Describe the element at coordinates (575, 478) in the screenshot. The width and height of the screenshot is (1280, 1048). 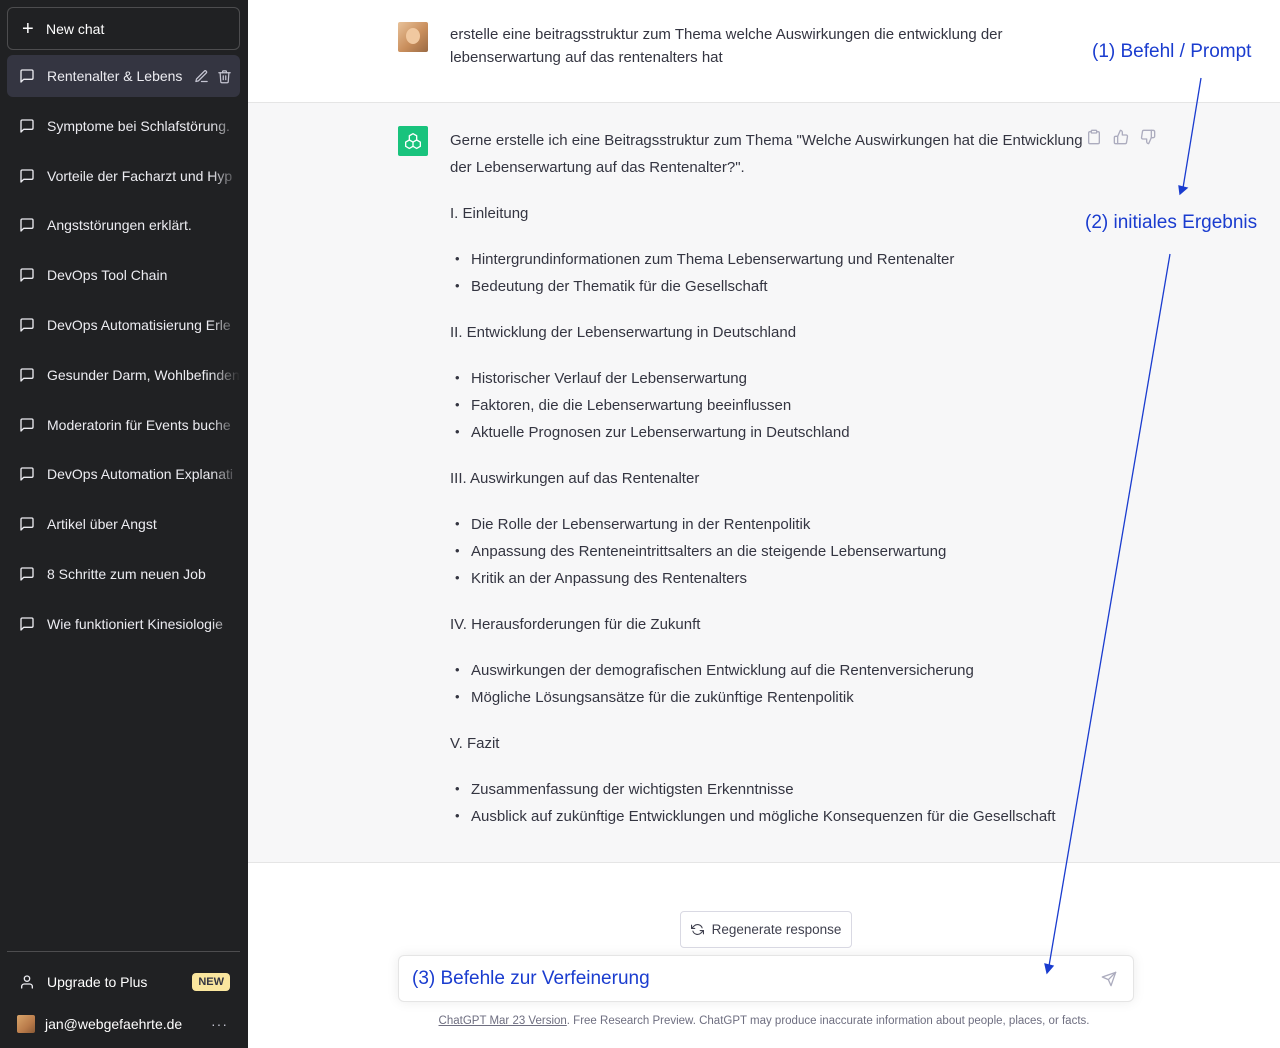
I see `section-heading: III. Auswirkungen auf das Rentenalter` at that location.